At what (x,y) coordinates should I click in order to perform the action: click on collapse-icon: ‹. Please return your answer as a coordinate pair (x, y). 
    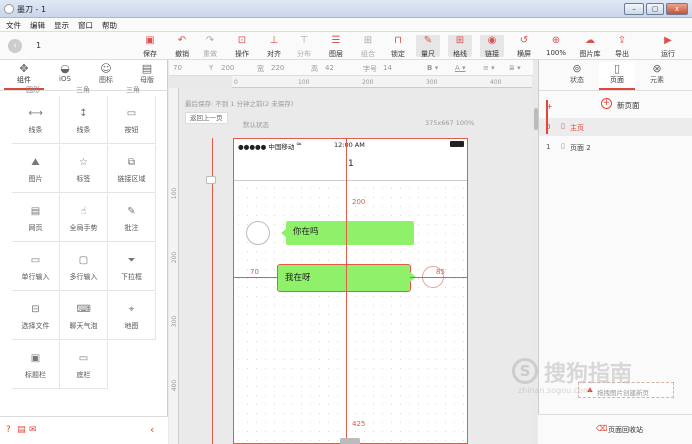
    Looking at the image, I should click on (152, 429).